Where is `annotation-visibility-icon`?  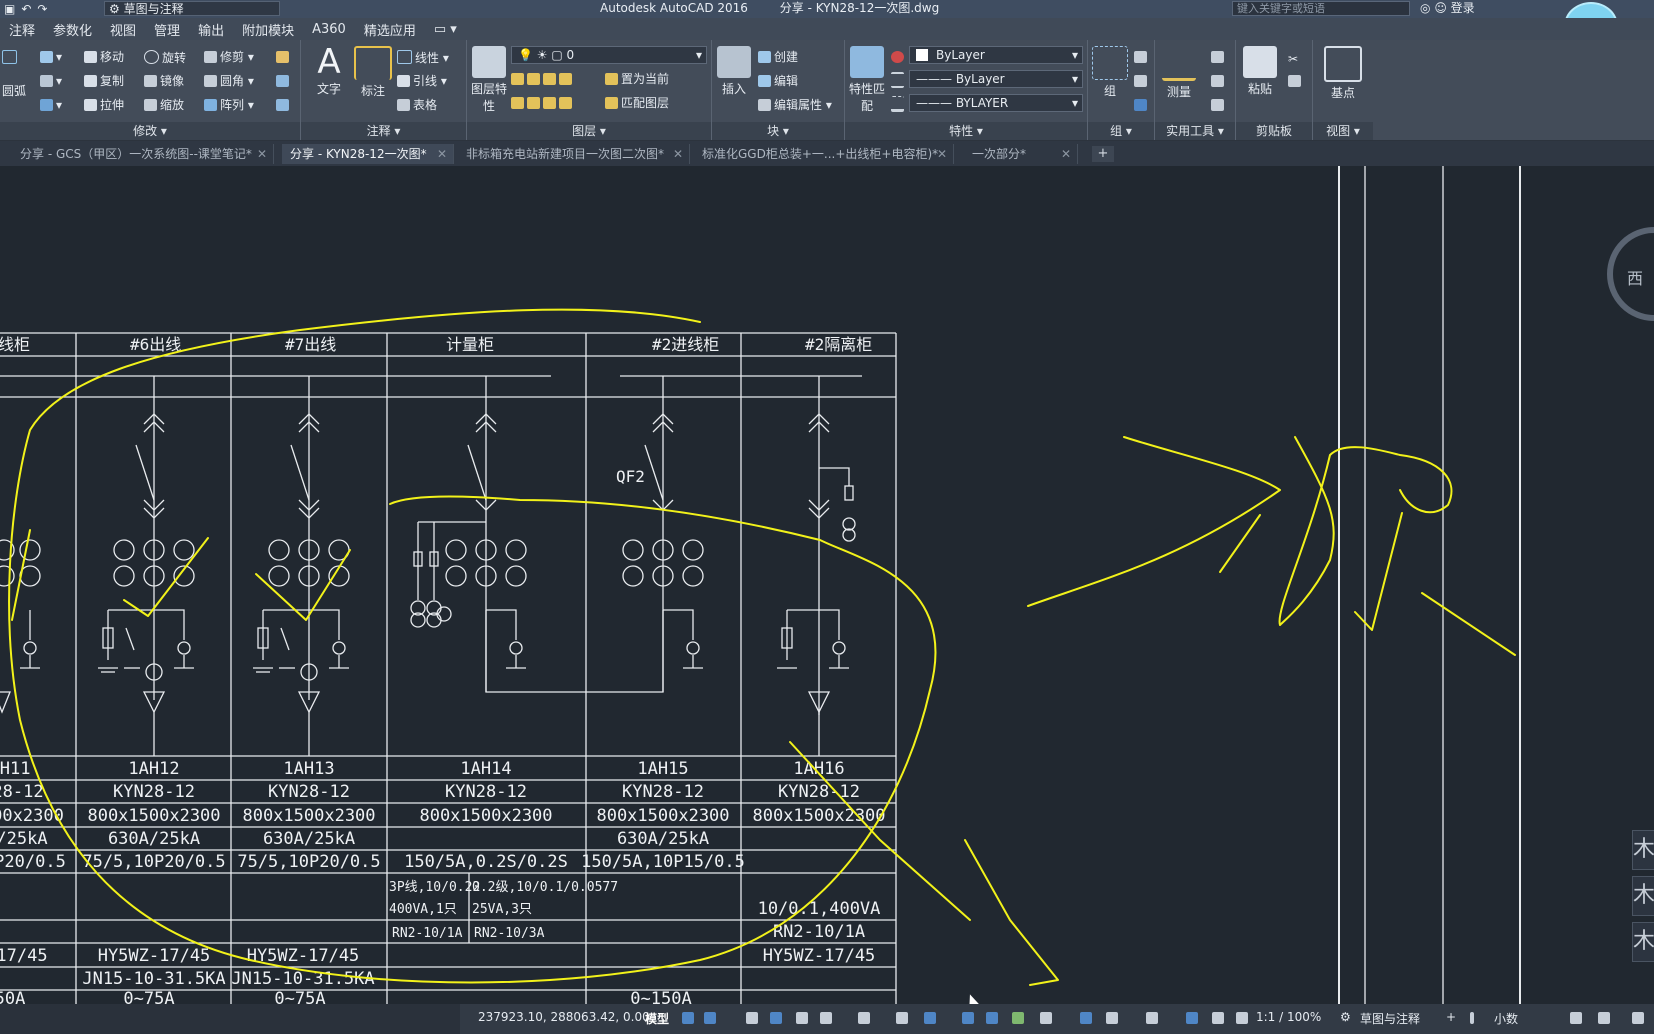 annotation-visibility-icon is located at coordinates (1192, 1018).